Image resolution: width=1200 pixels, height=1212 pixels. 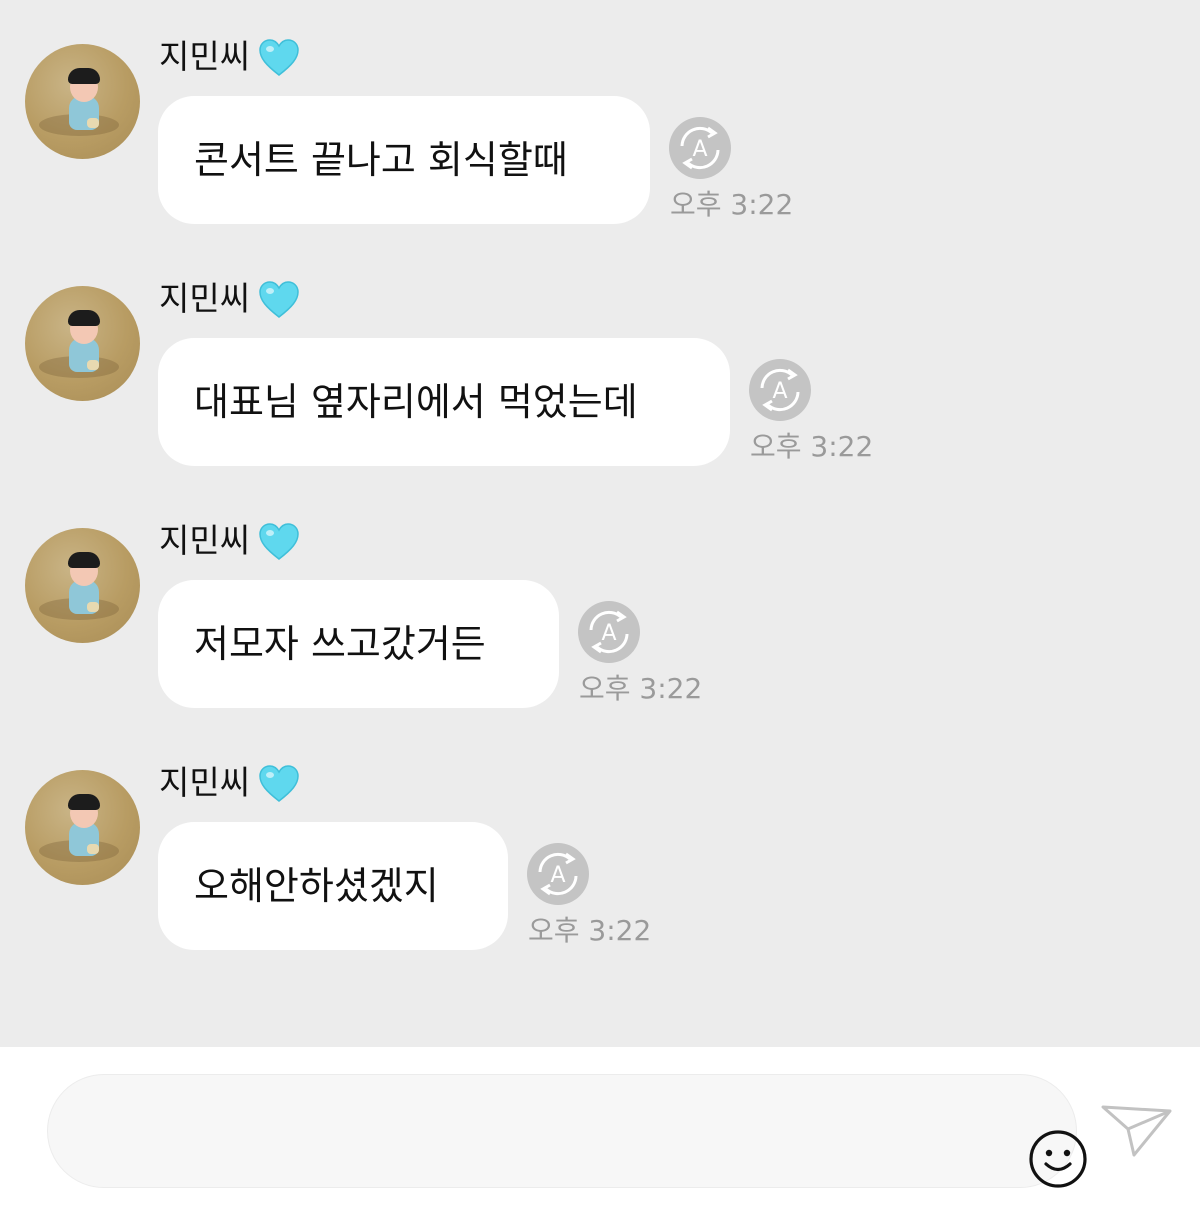 I want to click on message-bubble: 콘서트 끝나고 회식할때, so click(x=404, y=160).